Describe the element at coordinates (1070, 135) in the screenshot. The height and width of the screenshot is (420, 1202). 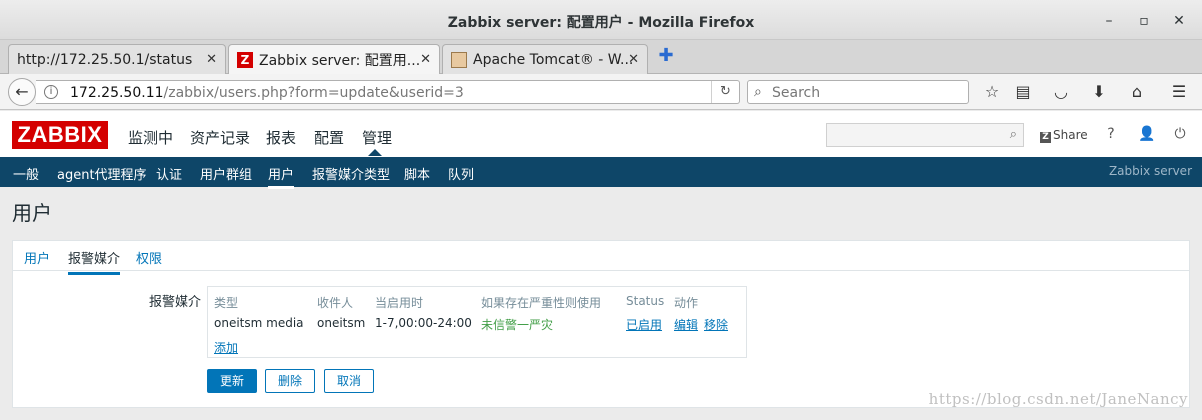
I see `share-label: Share` at that location.